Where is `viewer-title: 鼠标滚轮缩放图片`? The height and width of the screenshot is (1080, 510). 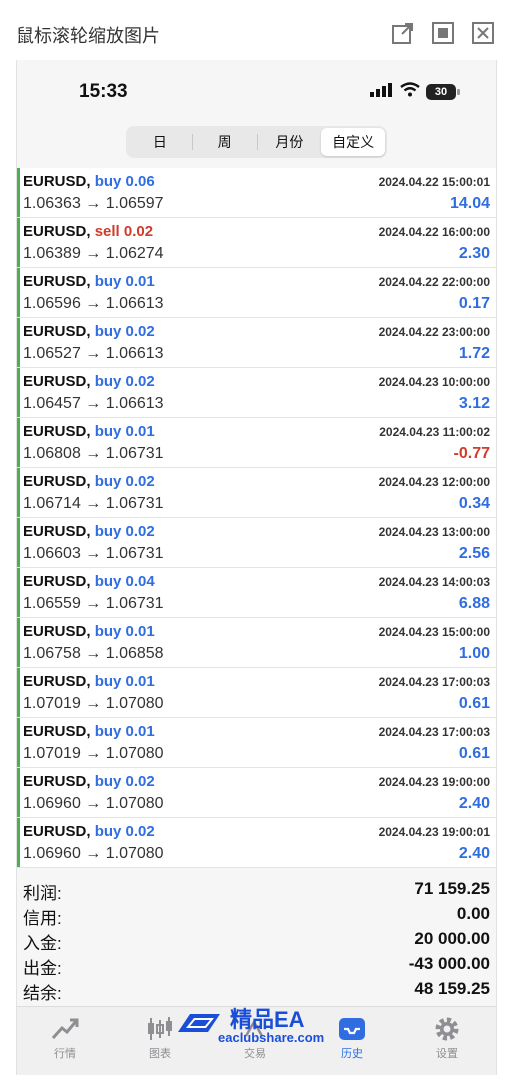 viewer-title: 鼠标滚轮缩放图片 is located at coordinates (88, 36).